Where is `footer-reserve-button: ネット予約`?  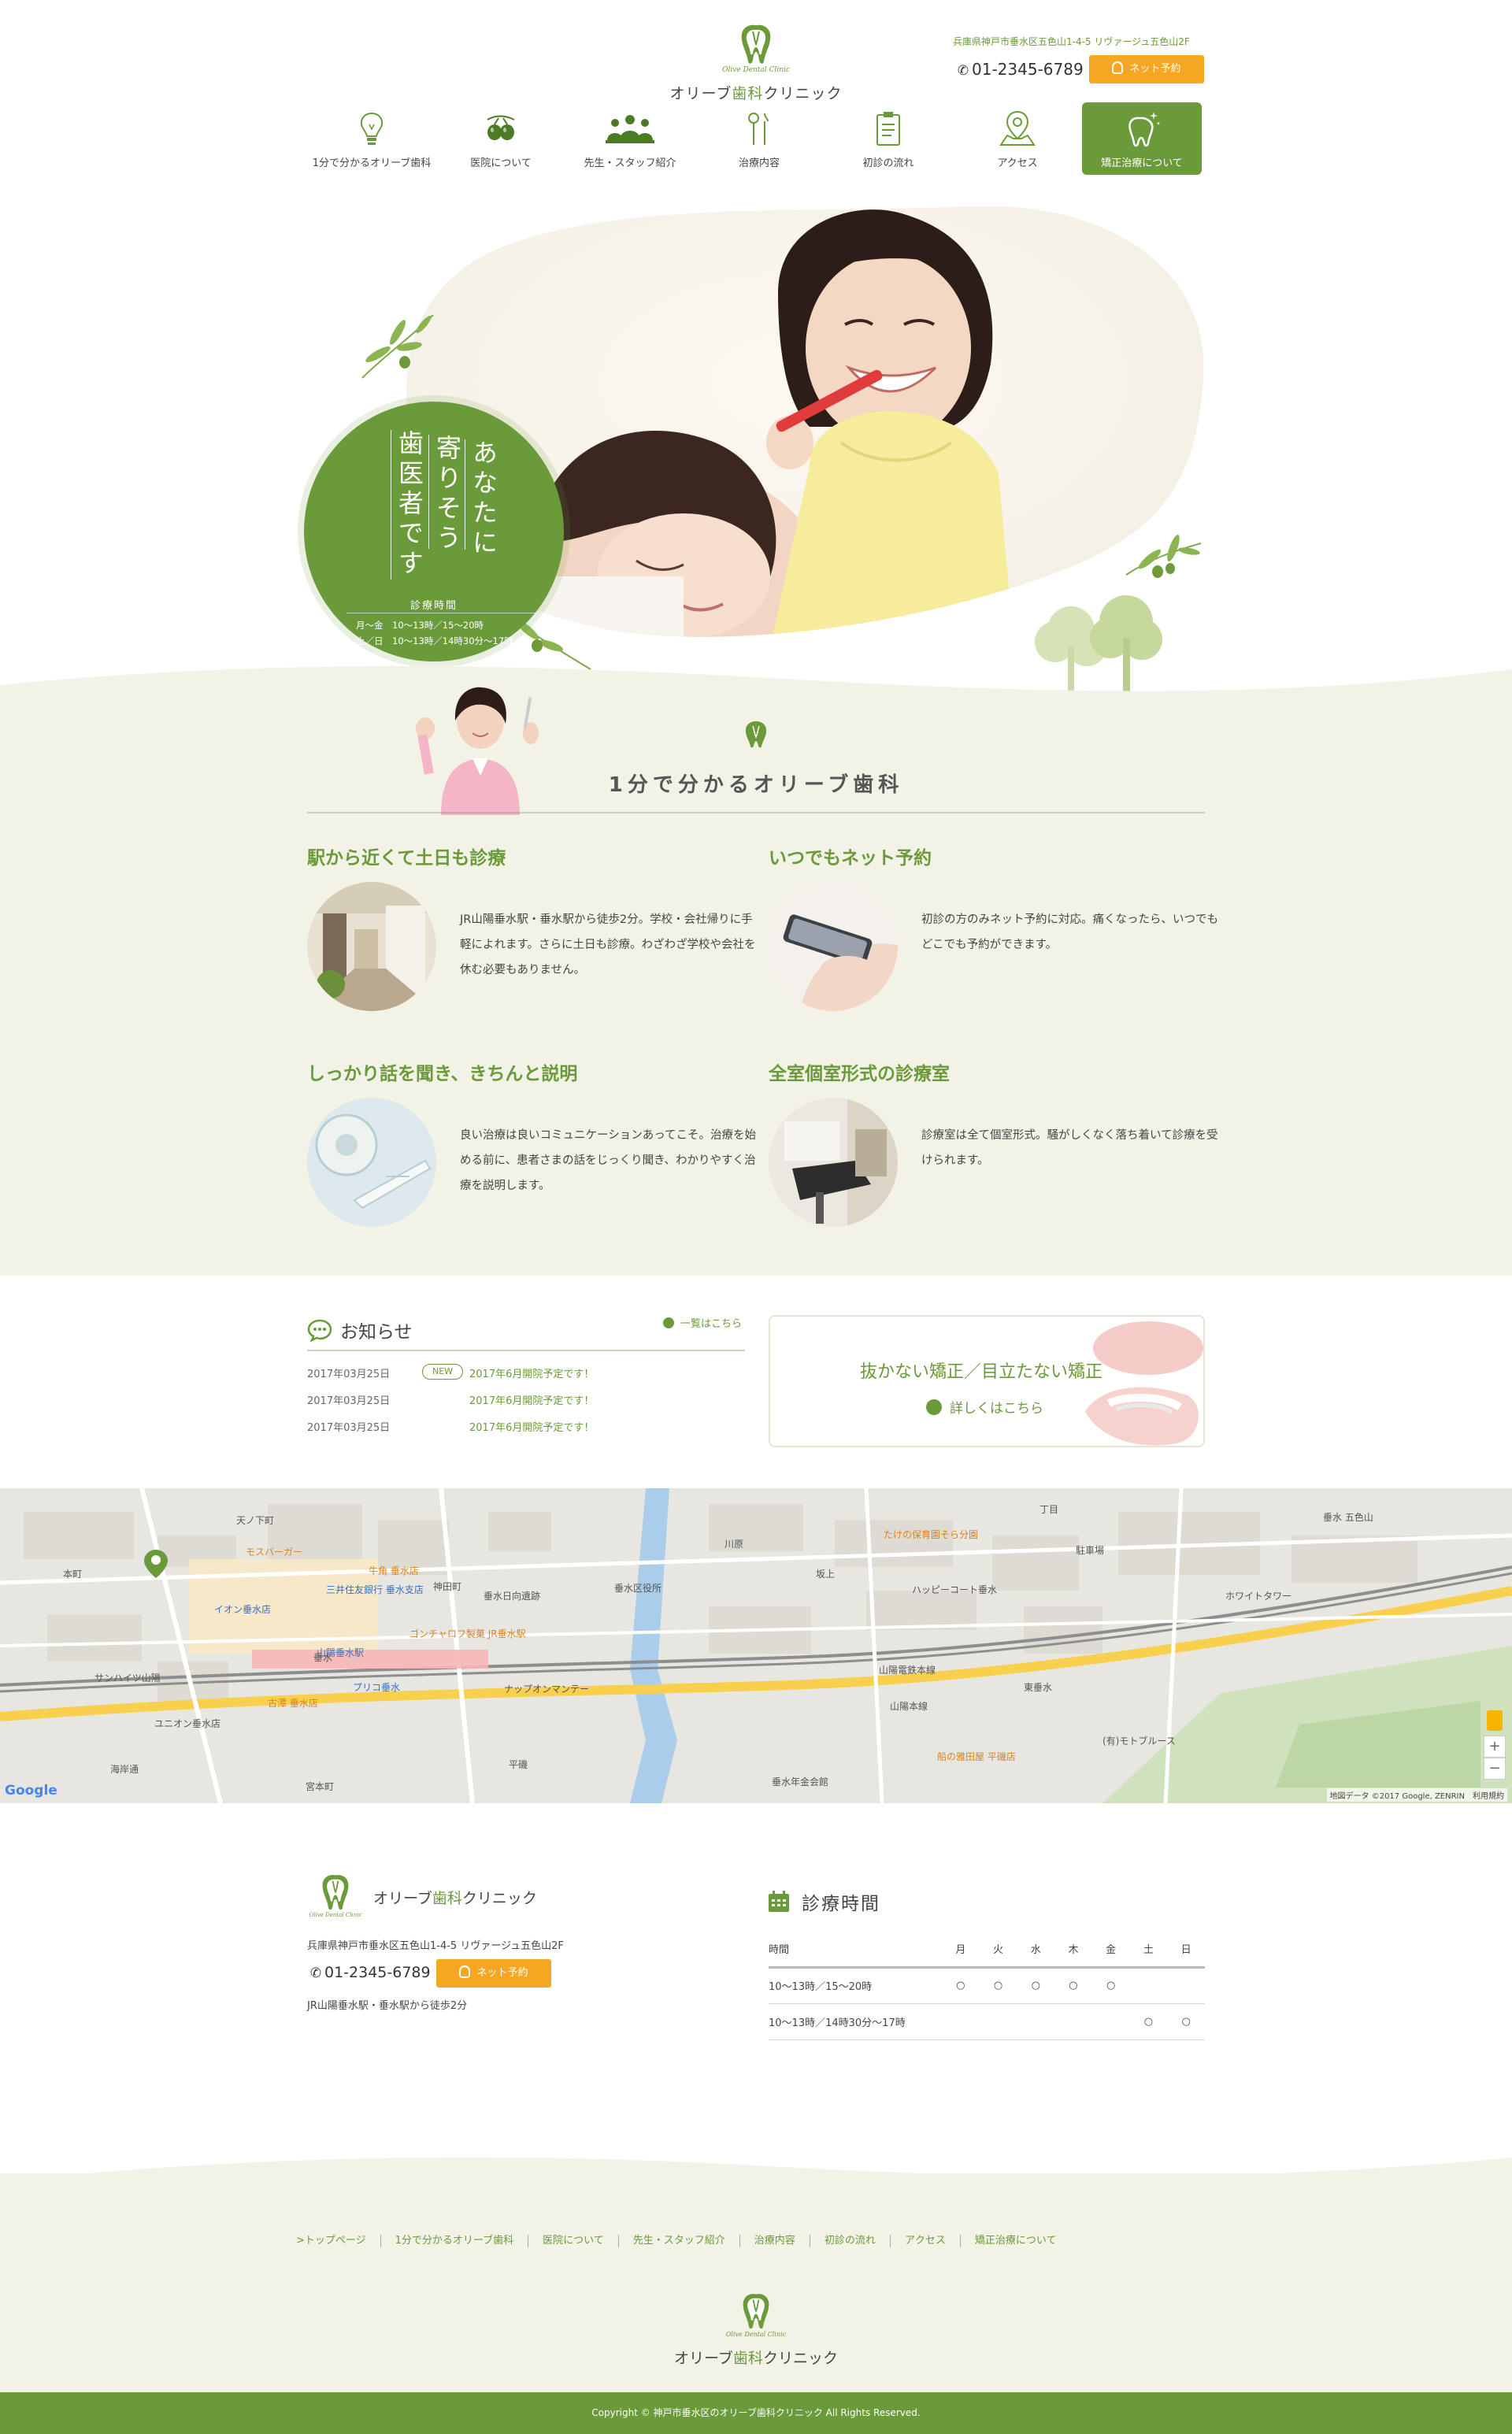 footer-reserve-button: ネット予約 is located at coordinates (493, 1973).